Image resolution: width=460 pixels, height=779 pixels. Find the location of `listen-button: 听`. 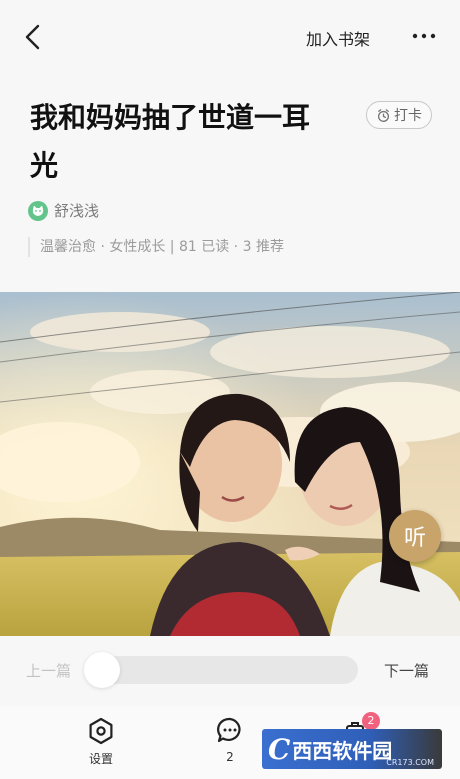

listen-button: 听 is located at coordinates (415, 536).